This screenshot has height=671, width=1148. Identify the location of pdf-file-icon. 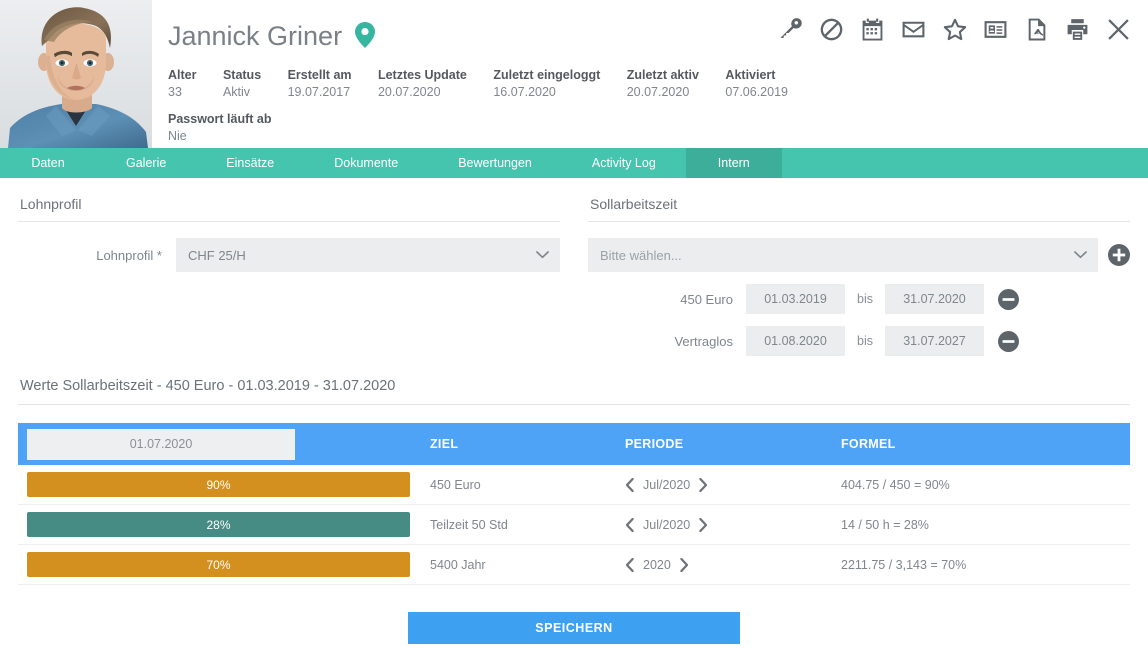
(1036, 29).